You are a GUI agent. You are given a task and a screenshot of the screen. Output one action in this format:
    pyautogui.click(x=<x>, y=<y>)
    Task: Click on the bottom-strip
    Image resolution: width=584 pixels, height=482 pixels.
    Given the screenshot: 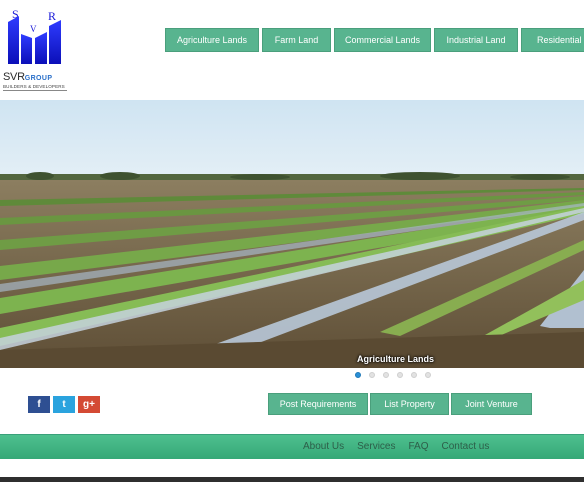 What is the action you would take?
    pyautogui.click(x=292, y=479)
    